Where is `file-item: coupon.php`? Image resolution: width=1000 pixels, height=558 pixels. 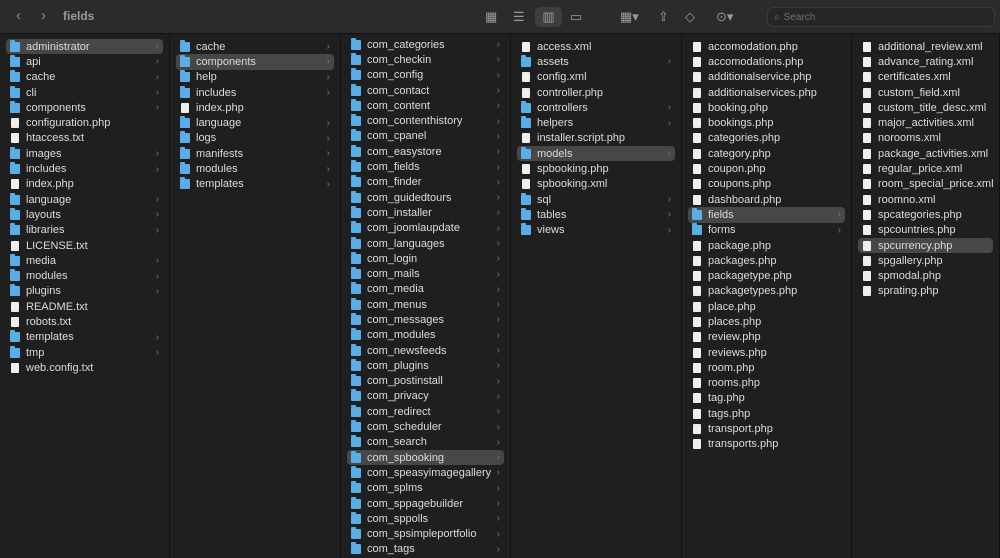 file-item: coupon.php is located at coordinates (766, 168).